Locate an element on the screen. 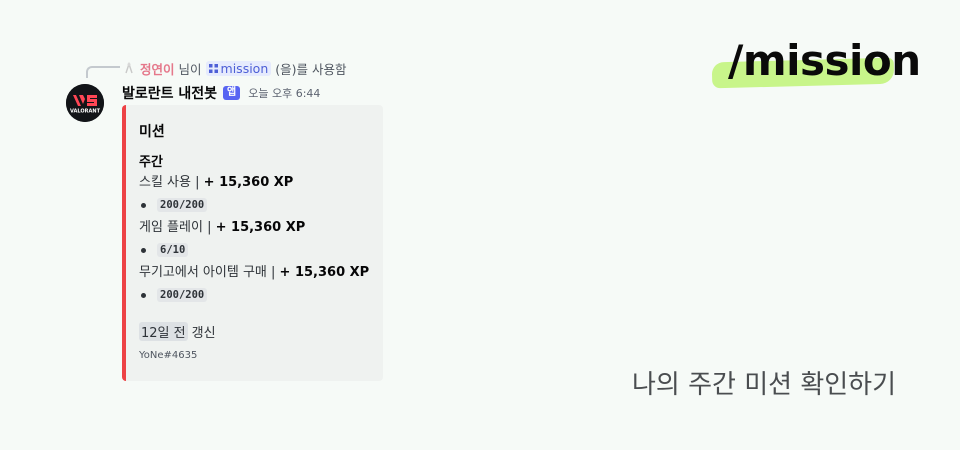 The height and width of the screenshot is (450, 960). command-user-name: 정연이 is located at coordinates (157, 68).